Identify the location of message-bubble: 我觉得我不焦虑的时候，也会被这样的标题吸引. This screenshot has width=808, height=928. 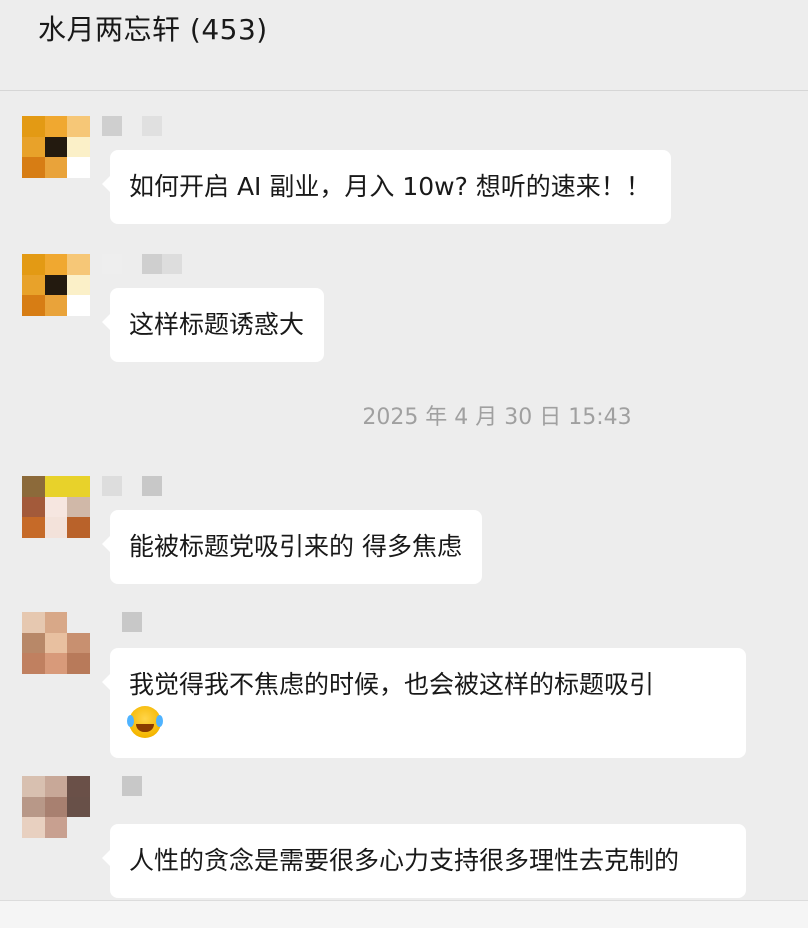
(424, 703).